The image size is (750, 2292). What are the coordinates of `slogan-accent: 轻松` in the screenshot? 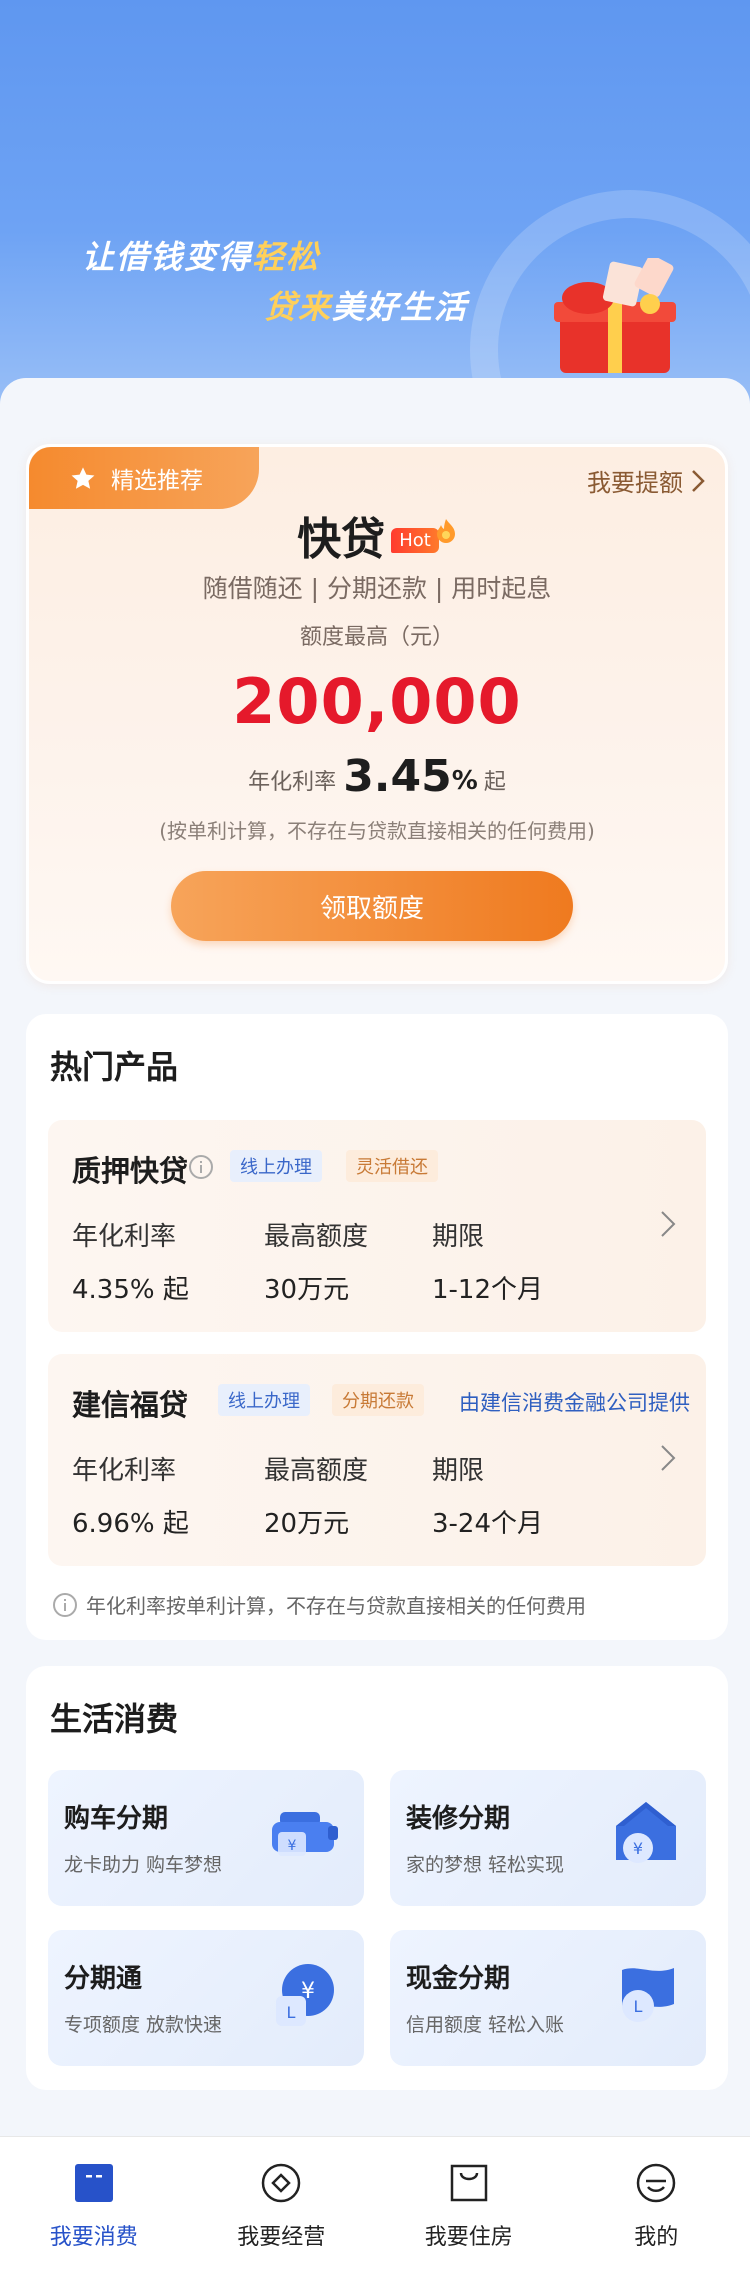 It's located at (286, 257).